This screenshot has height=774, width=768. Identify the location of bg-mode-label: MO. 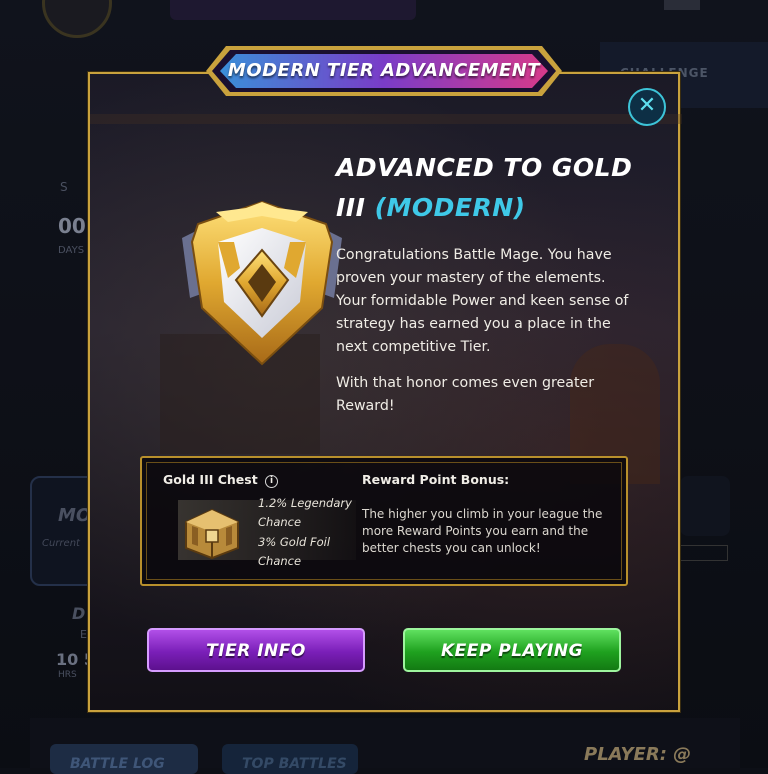
(75, 515).